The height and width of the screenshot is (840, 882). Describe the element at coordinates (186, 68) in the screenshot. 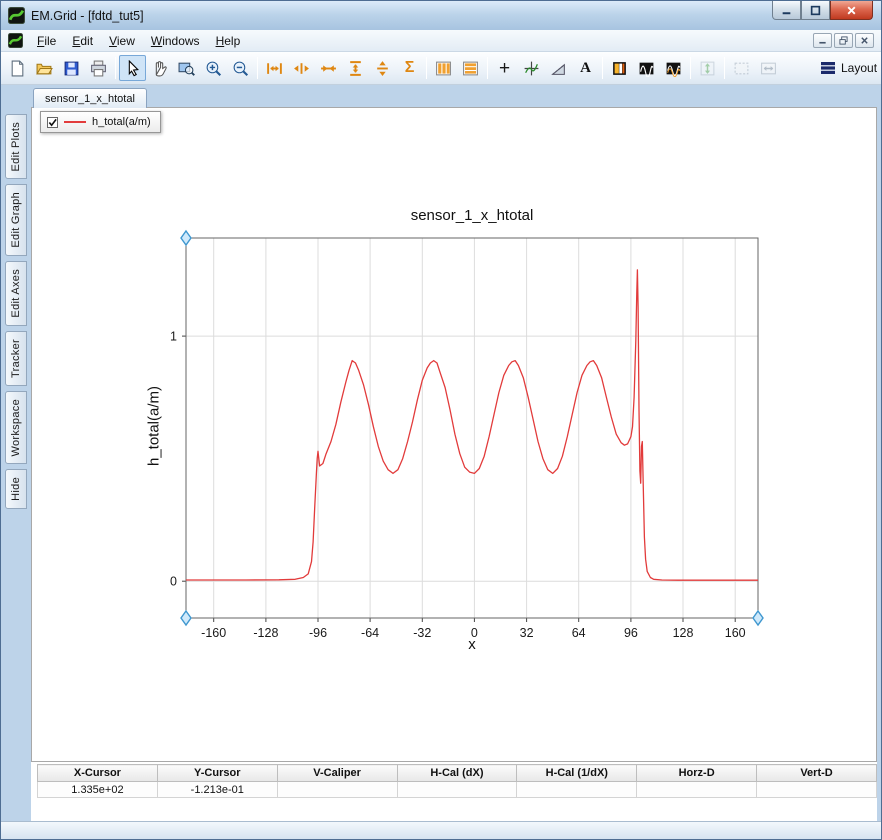

I see `zoom-window-button` at that location.